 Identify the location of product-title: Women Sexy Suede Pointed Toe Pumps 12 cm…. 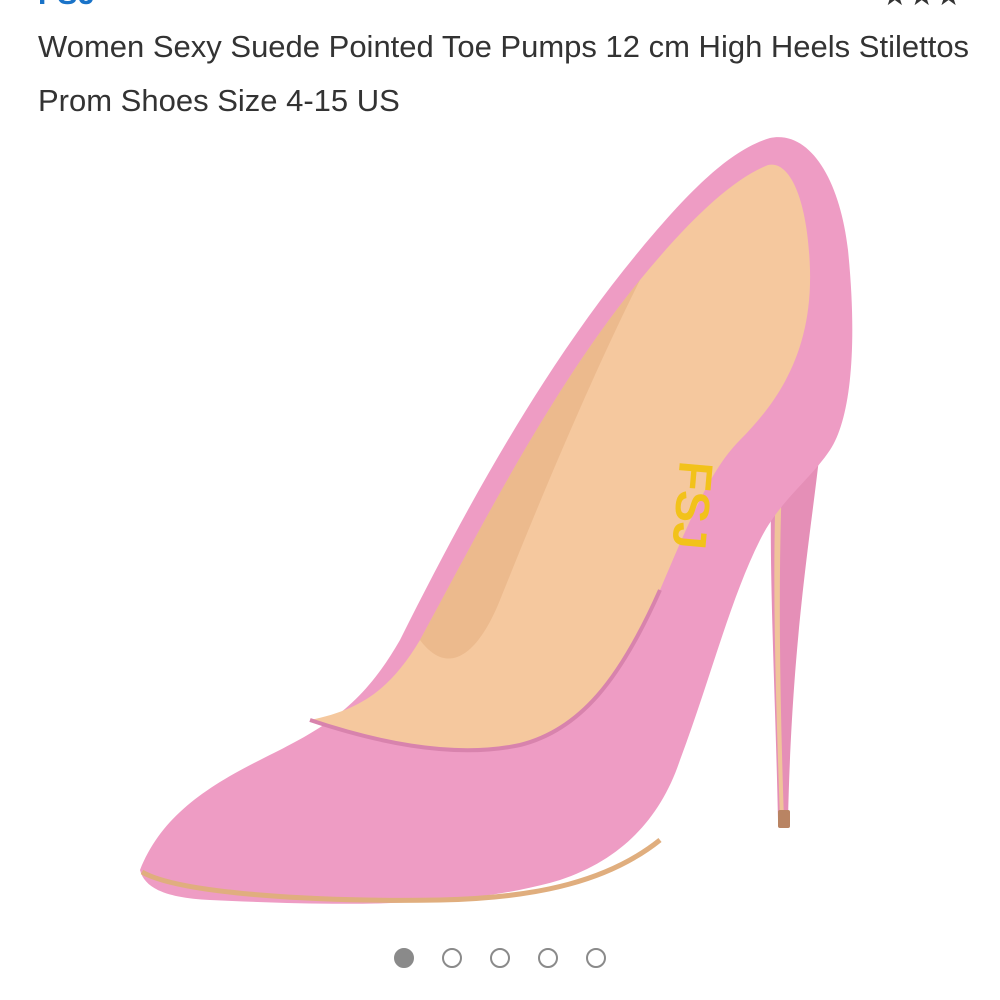
(504, 73).